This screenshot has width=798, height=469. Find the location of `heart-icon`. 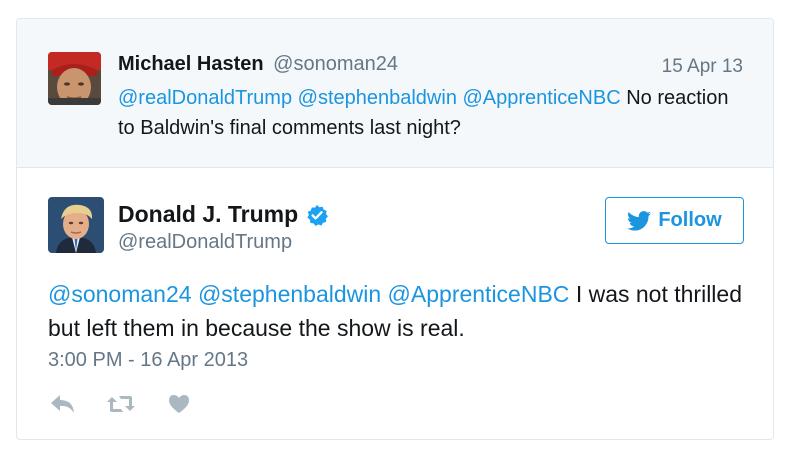

heart-icon is located at coordinates (179, 404).